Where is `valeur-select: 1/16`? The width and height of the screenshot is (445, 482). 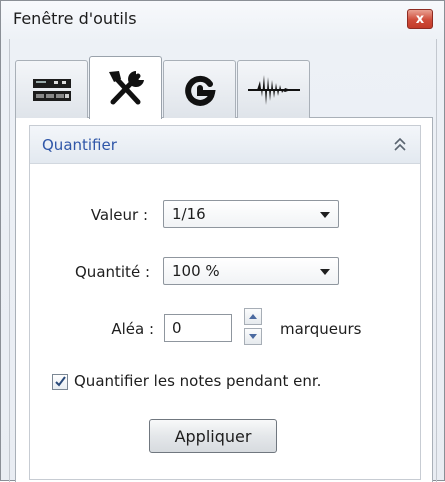
valeur-select: 1/16 is located at coordinates (251, 214).